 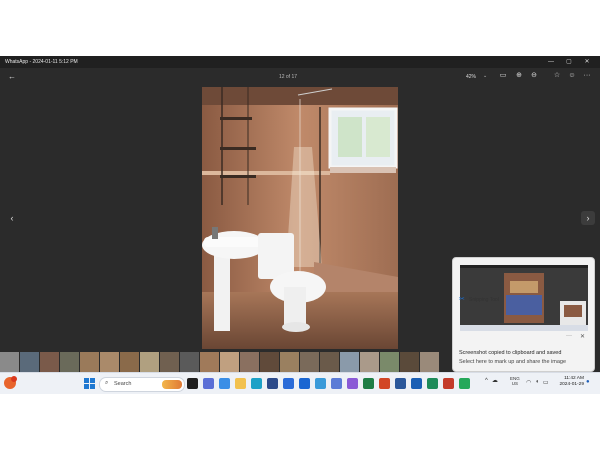 What do you see at coordinates (122, 384) in the screenshot?
I see `search-input: Search` at bounding box center [122, 384].